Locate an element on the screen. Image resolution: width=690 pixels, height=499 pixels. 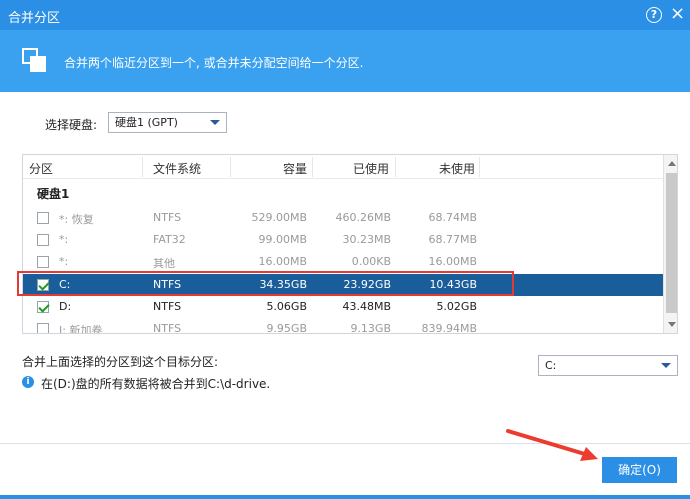
table-row: I: 新加卷 NTFS 9.95GB 9.13GB 839.94MB is located at coordinates (343, 326).